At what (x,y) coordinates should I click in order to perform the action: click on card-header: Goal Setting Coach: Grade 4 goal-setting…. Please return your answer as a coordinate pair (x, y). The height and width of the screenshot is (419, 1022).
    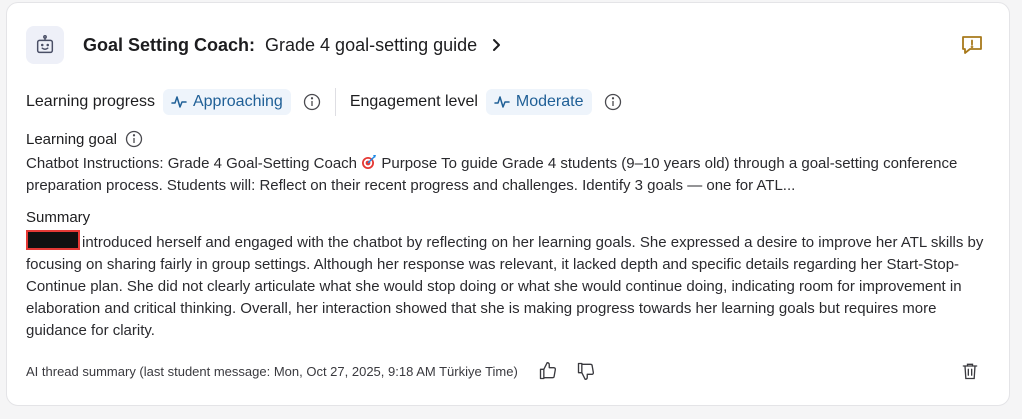
    Looking at the image, I should click on (508, 45).